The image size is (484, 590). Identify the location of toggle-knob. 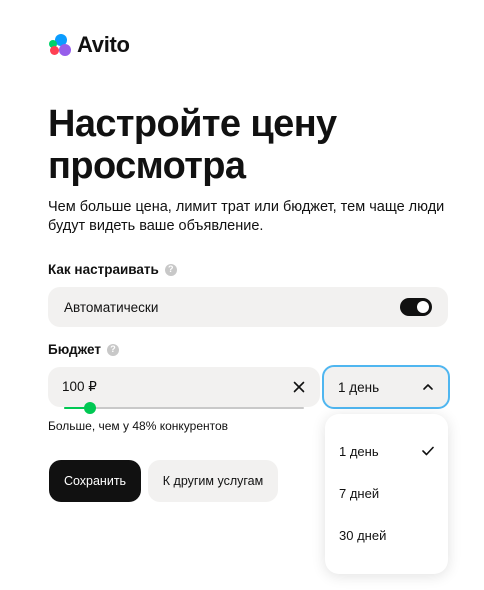
(423, 307).